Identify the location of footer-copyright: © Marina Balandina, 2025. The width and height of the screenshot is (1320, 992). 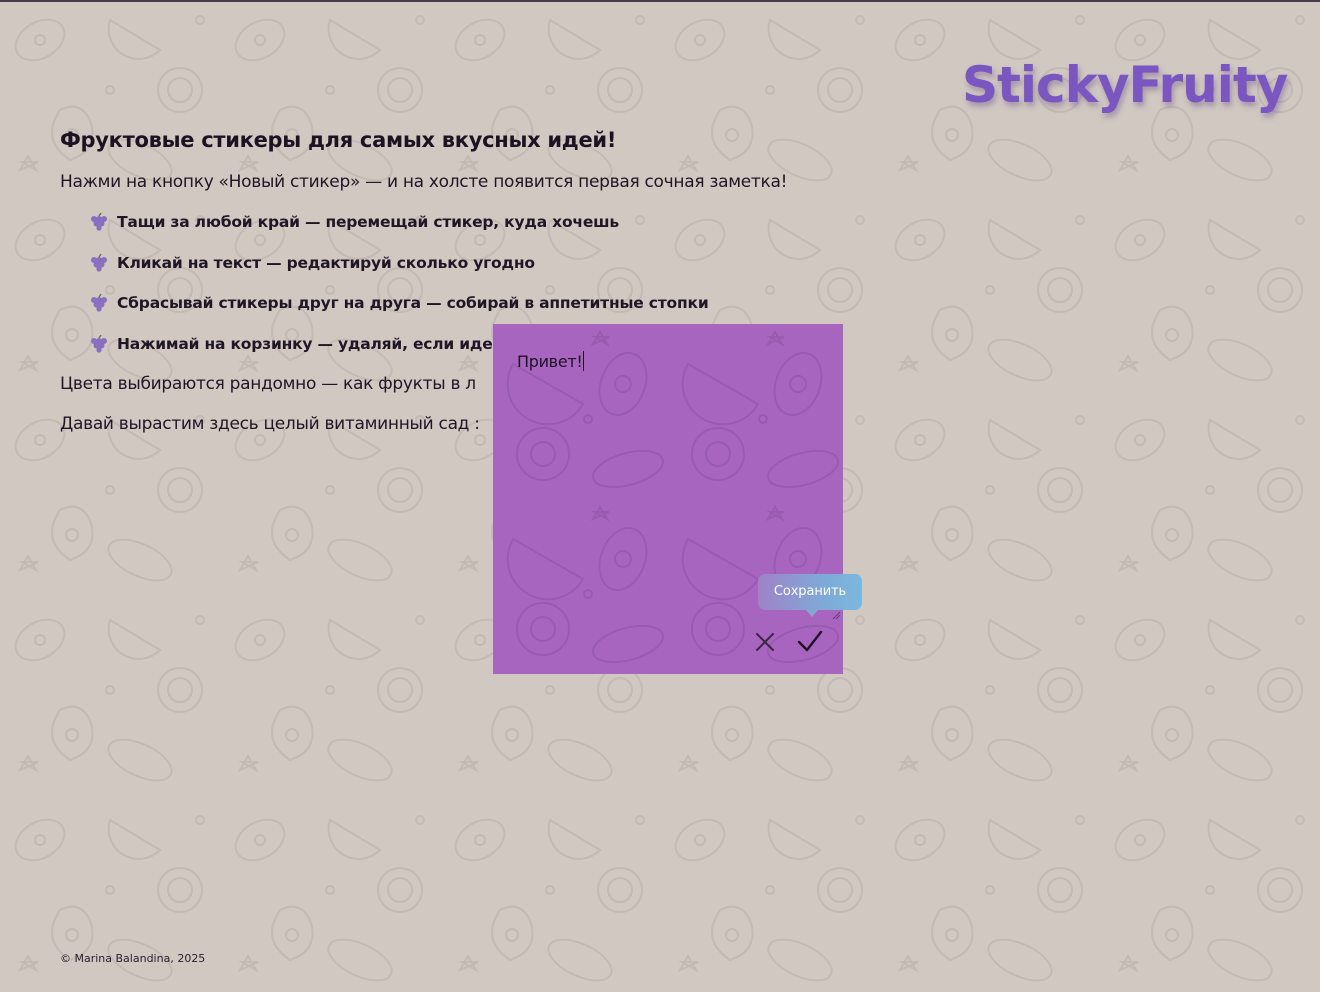
(133, 958).